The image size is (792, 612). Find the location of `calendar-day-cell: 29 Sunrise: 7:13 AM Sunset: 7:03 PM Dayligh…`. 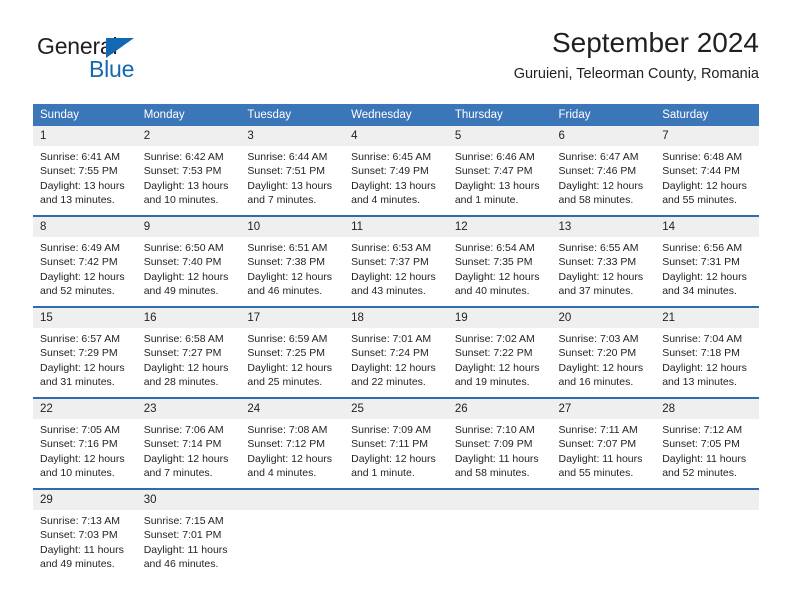

calendar-day-cell: 29 Sunrise: 7:13 AM Sunset: 7:03 PM Dayligh… is located at coordinates (85, 533).